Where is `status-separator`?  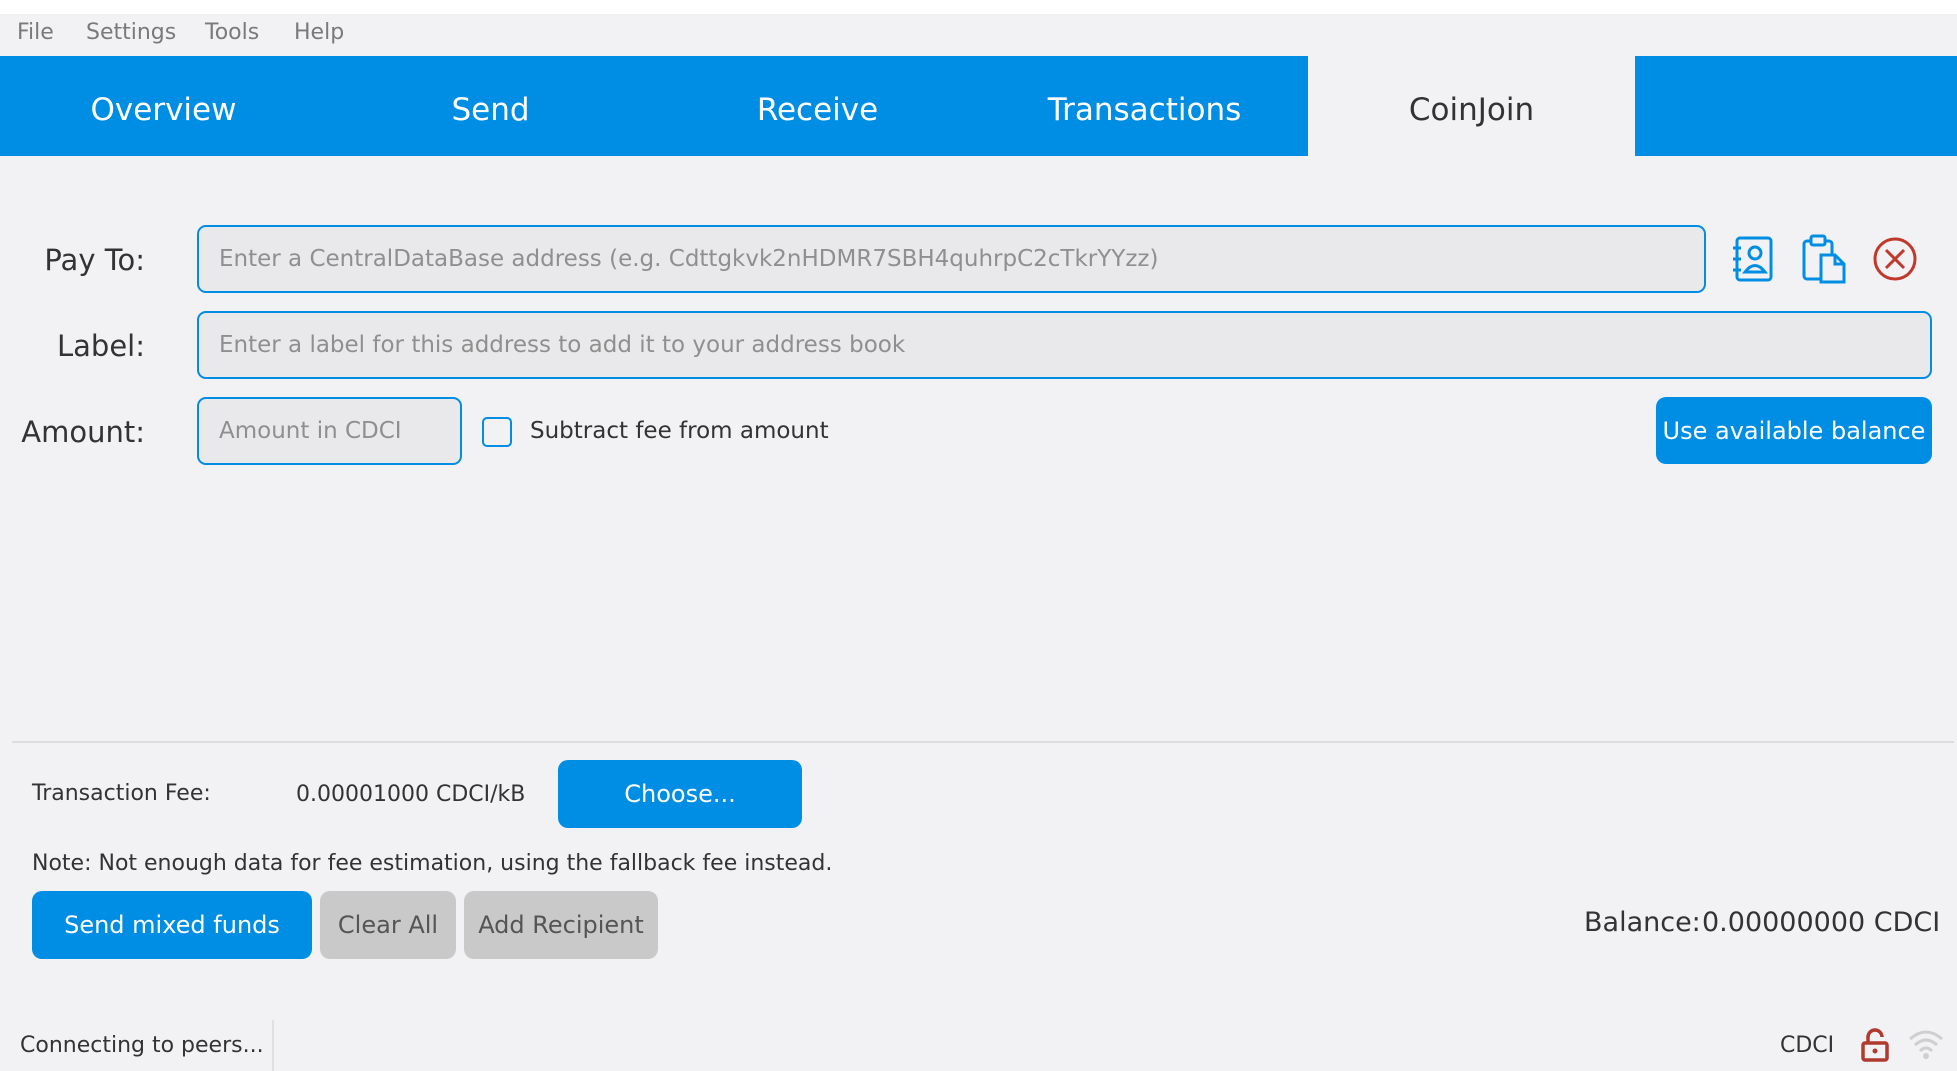 status-separator is located at coordinates (273, 1045).